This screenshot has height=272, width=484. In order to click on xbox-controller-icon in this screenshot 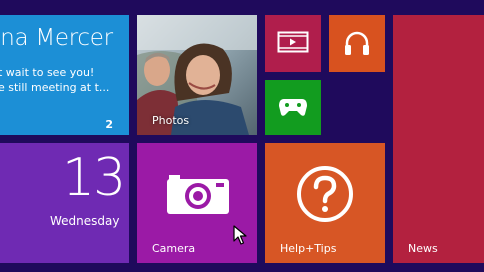, I will do `click(293, 107)`.